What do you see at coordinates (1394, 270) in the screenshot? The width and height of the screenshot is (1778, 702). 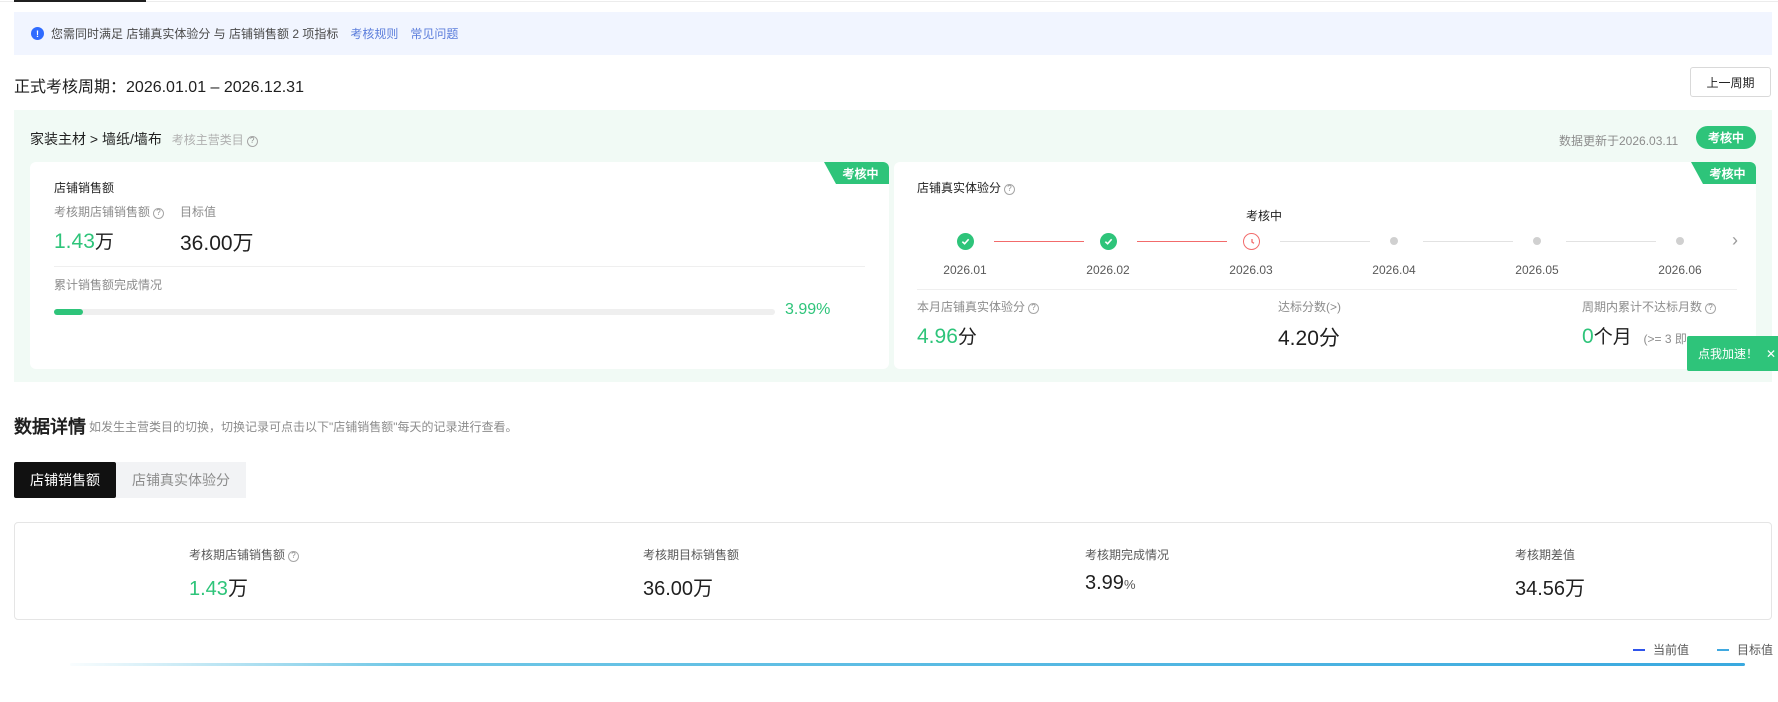 I see `timeline-month: 2026.04` at bounding box center [1394, 270].